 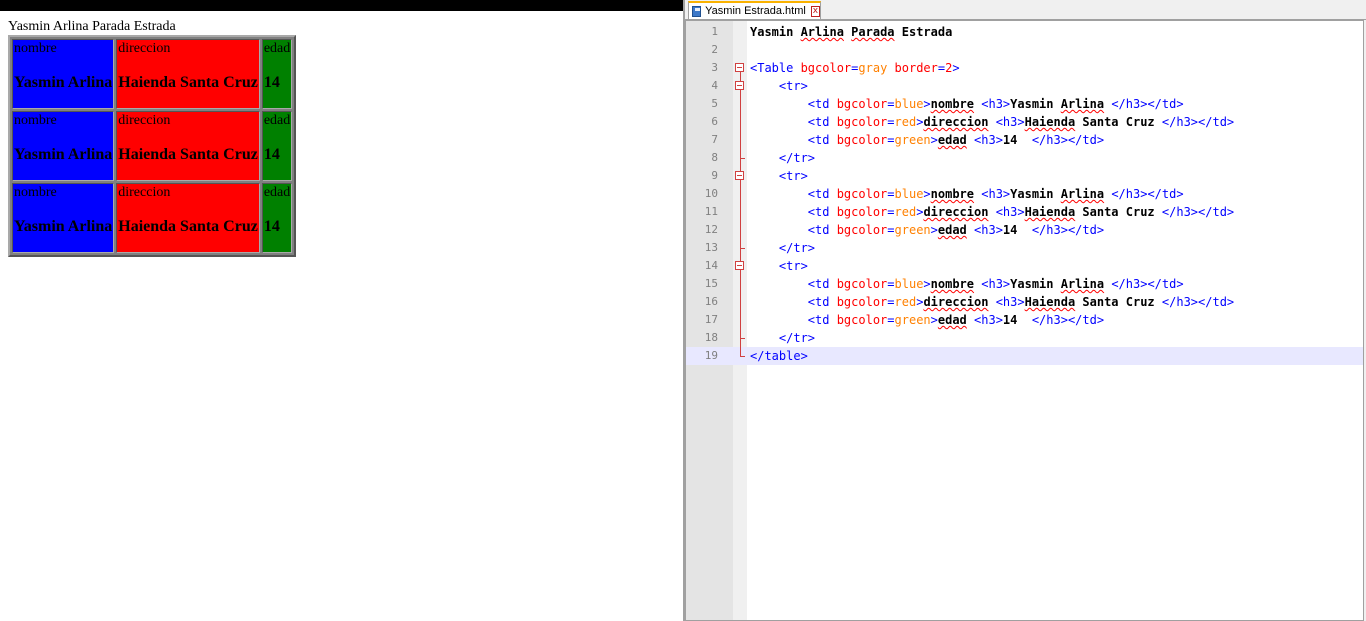 I want to click on line-number: 8, so click(x=714, y=157).